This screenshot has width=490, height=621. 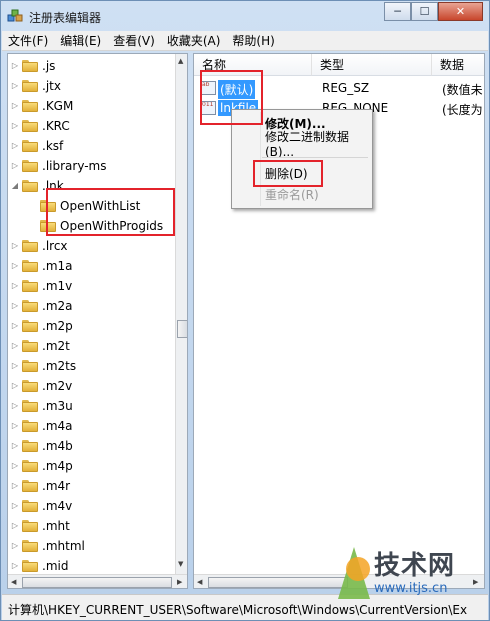 I want to click on tree-item: ▷ .ksf, so click(x=91, y=146).